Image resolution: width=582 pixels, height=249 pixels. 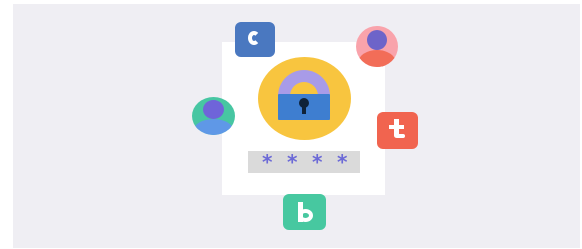 What do you see at coordinates (396, 127) in the screenshot?
I see `letter-t-crossbar` at bounding box center [396, 127].